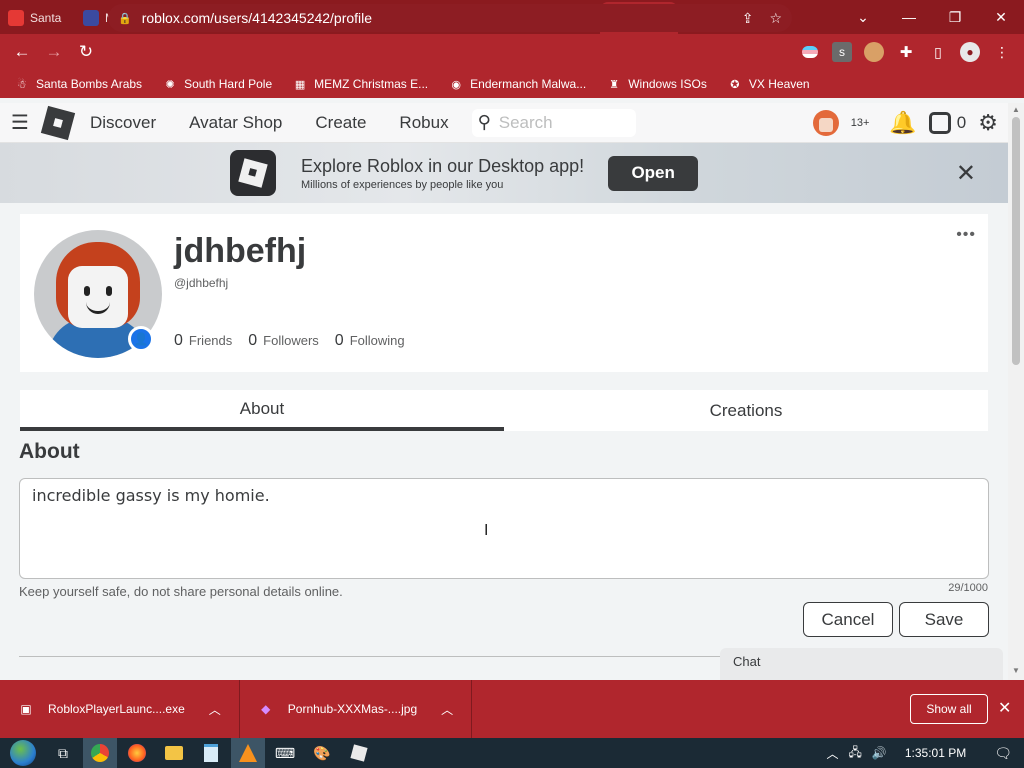 The width and height of the screenshot is (1024, 768). What do you see at coordinates (203, 341) in the screenshot?
I see `friends-stat: 0 Friends` at bounding box center [203, 341].